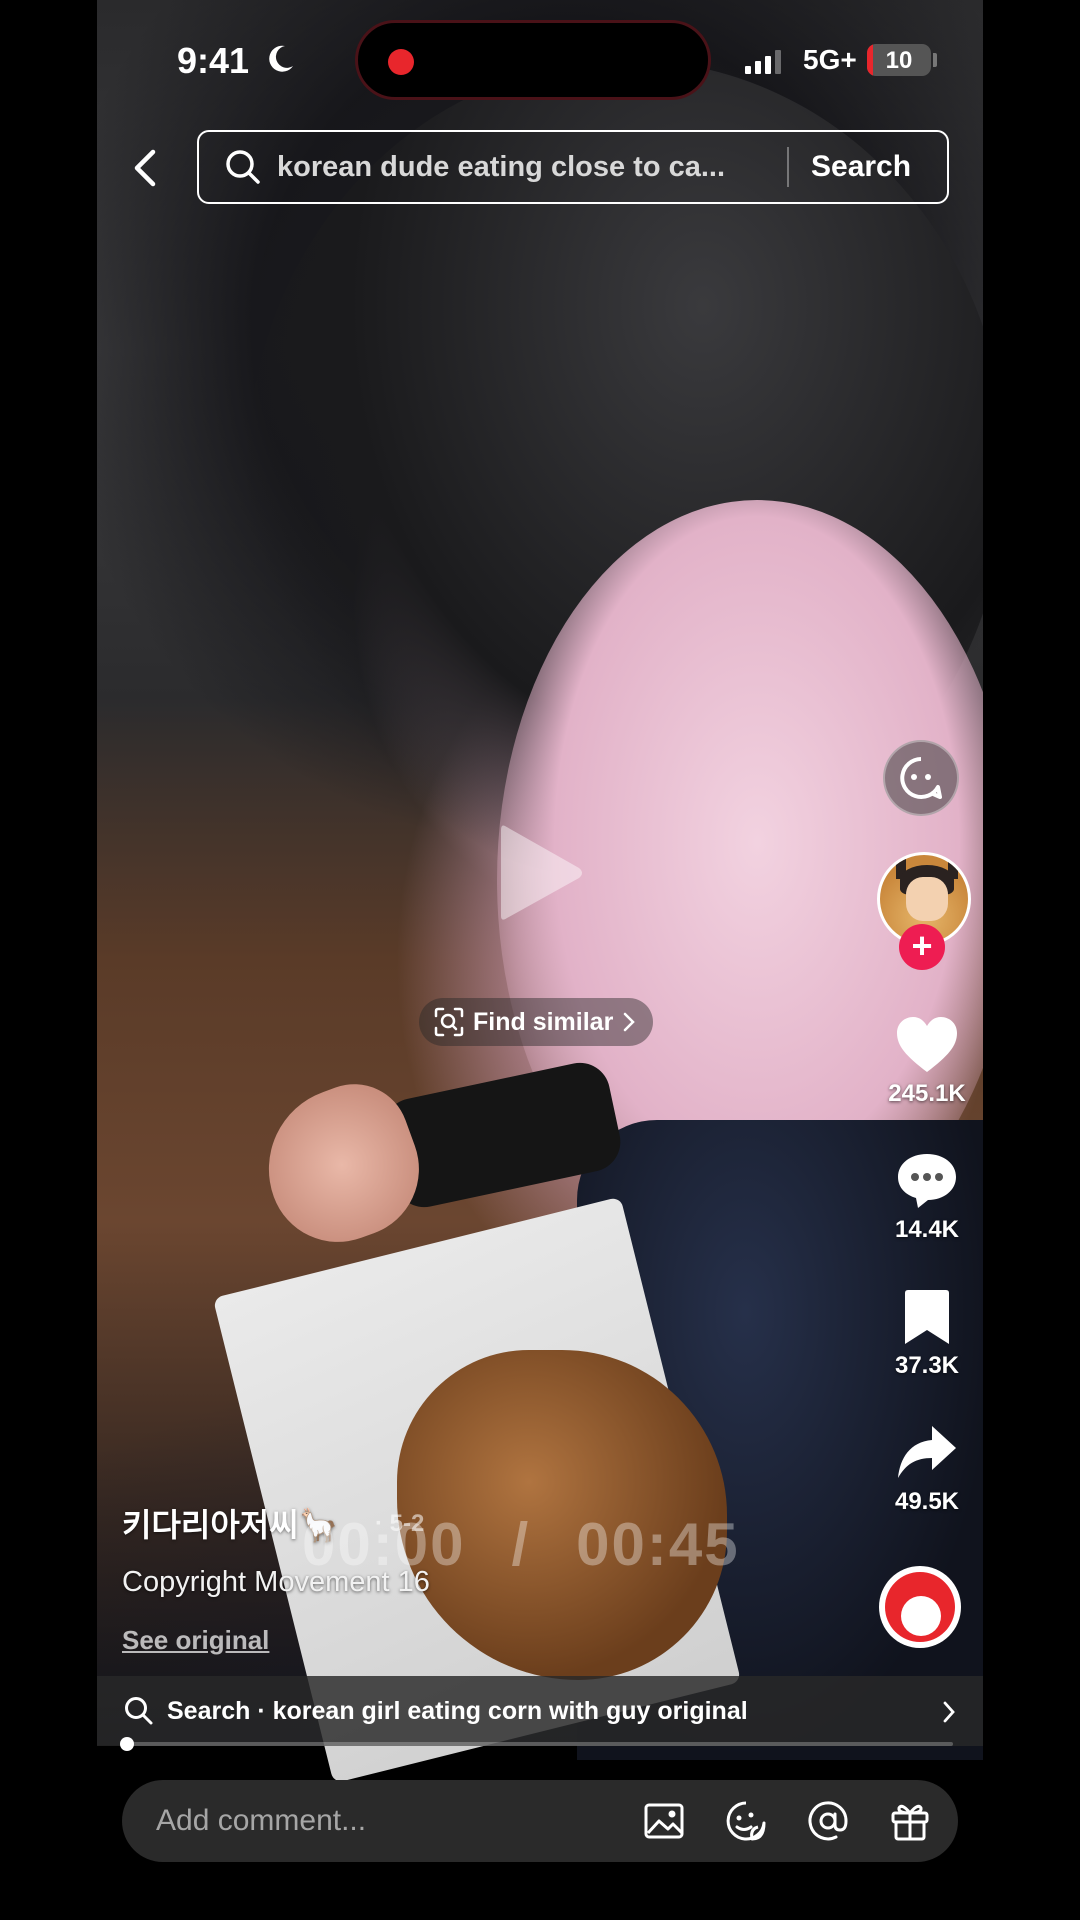  What do you see at coordinates (927, 1501) in the screenshot?
I see `share-count: 49.5K` at bounding box center [927, 1501].